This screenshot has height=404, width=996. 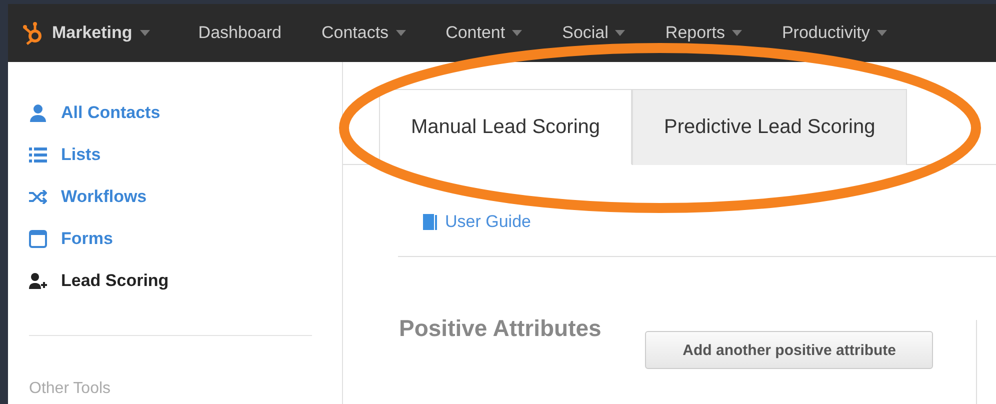 What do you see at coordinates (70, 389) in the screenshot?
I see `section-heading: Other Tools` at bounding box center [70, 389].